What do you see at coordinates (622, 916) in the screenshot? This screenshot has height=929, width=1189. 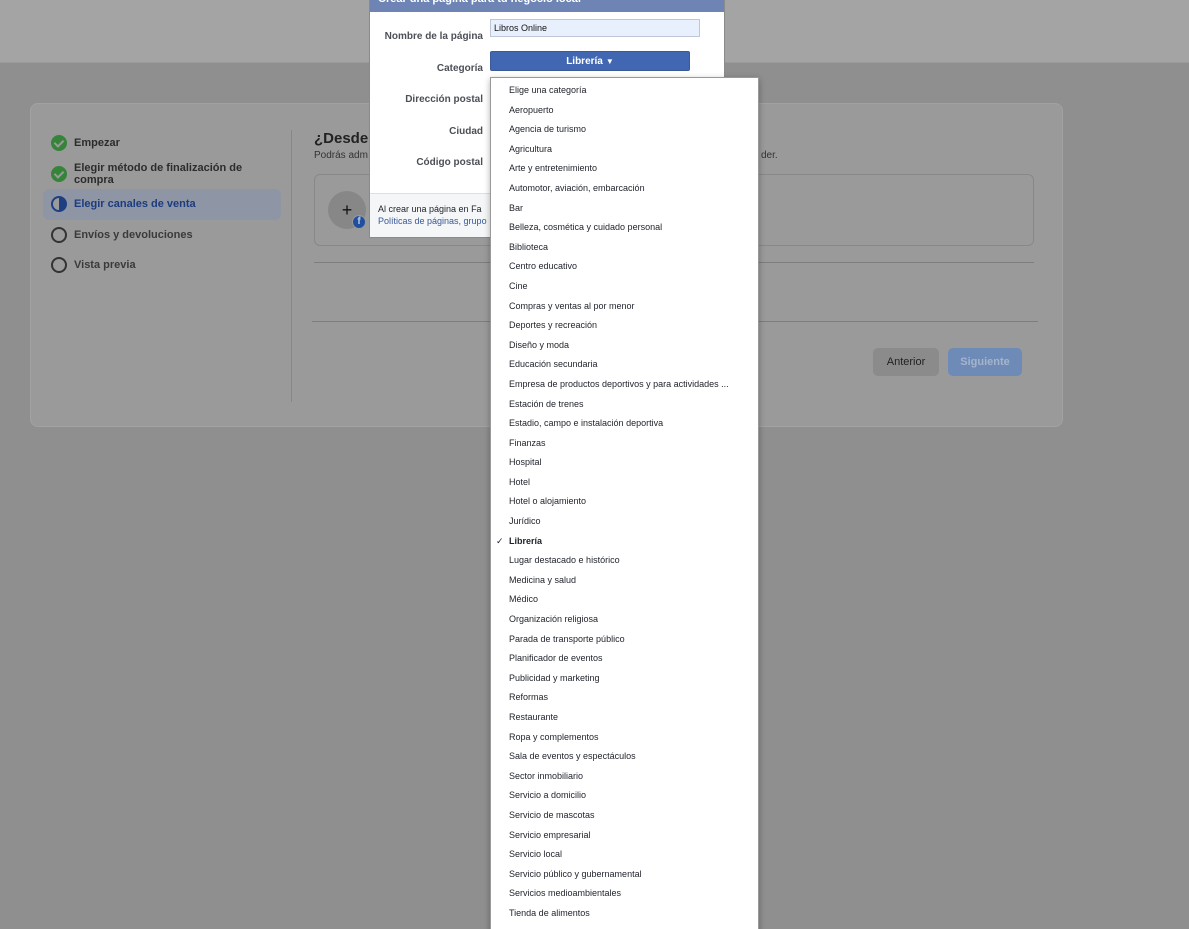 I see `category-option: Tienda de alimentos` at bounding box center [622, 916].